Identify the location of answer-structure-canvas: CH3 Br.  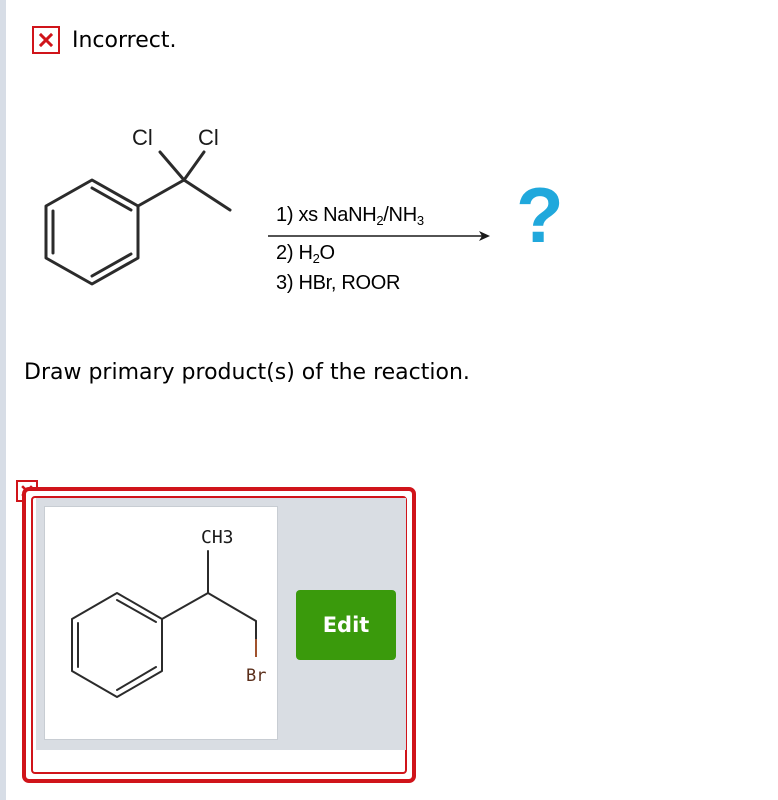
(161, 623).